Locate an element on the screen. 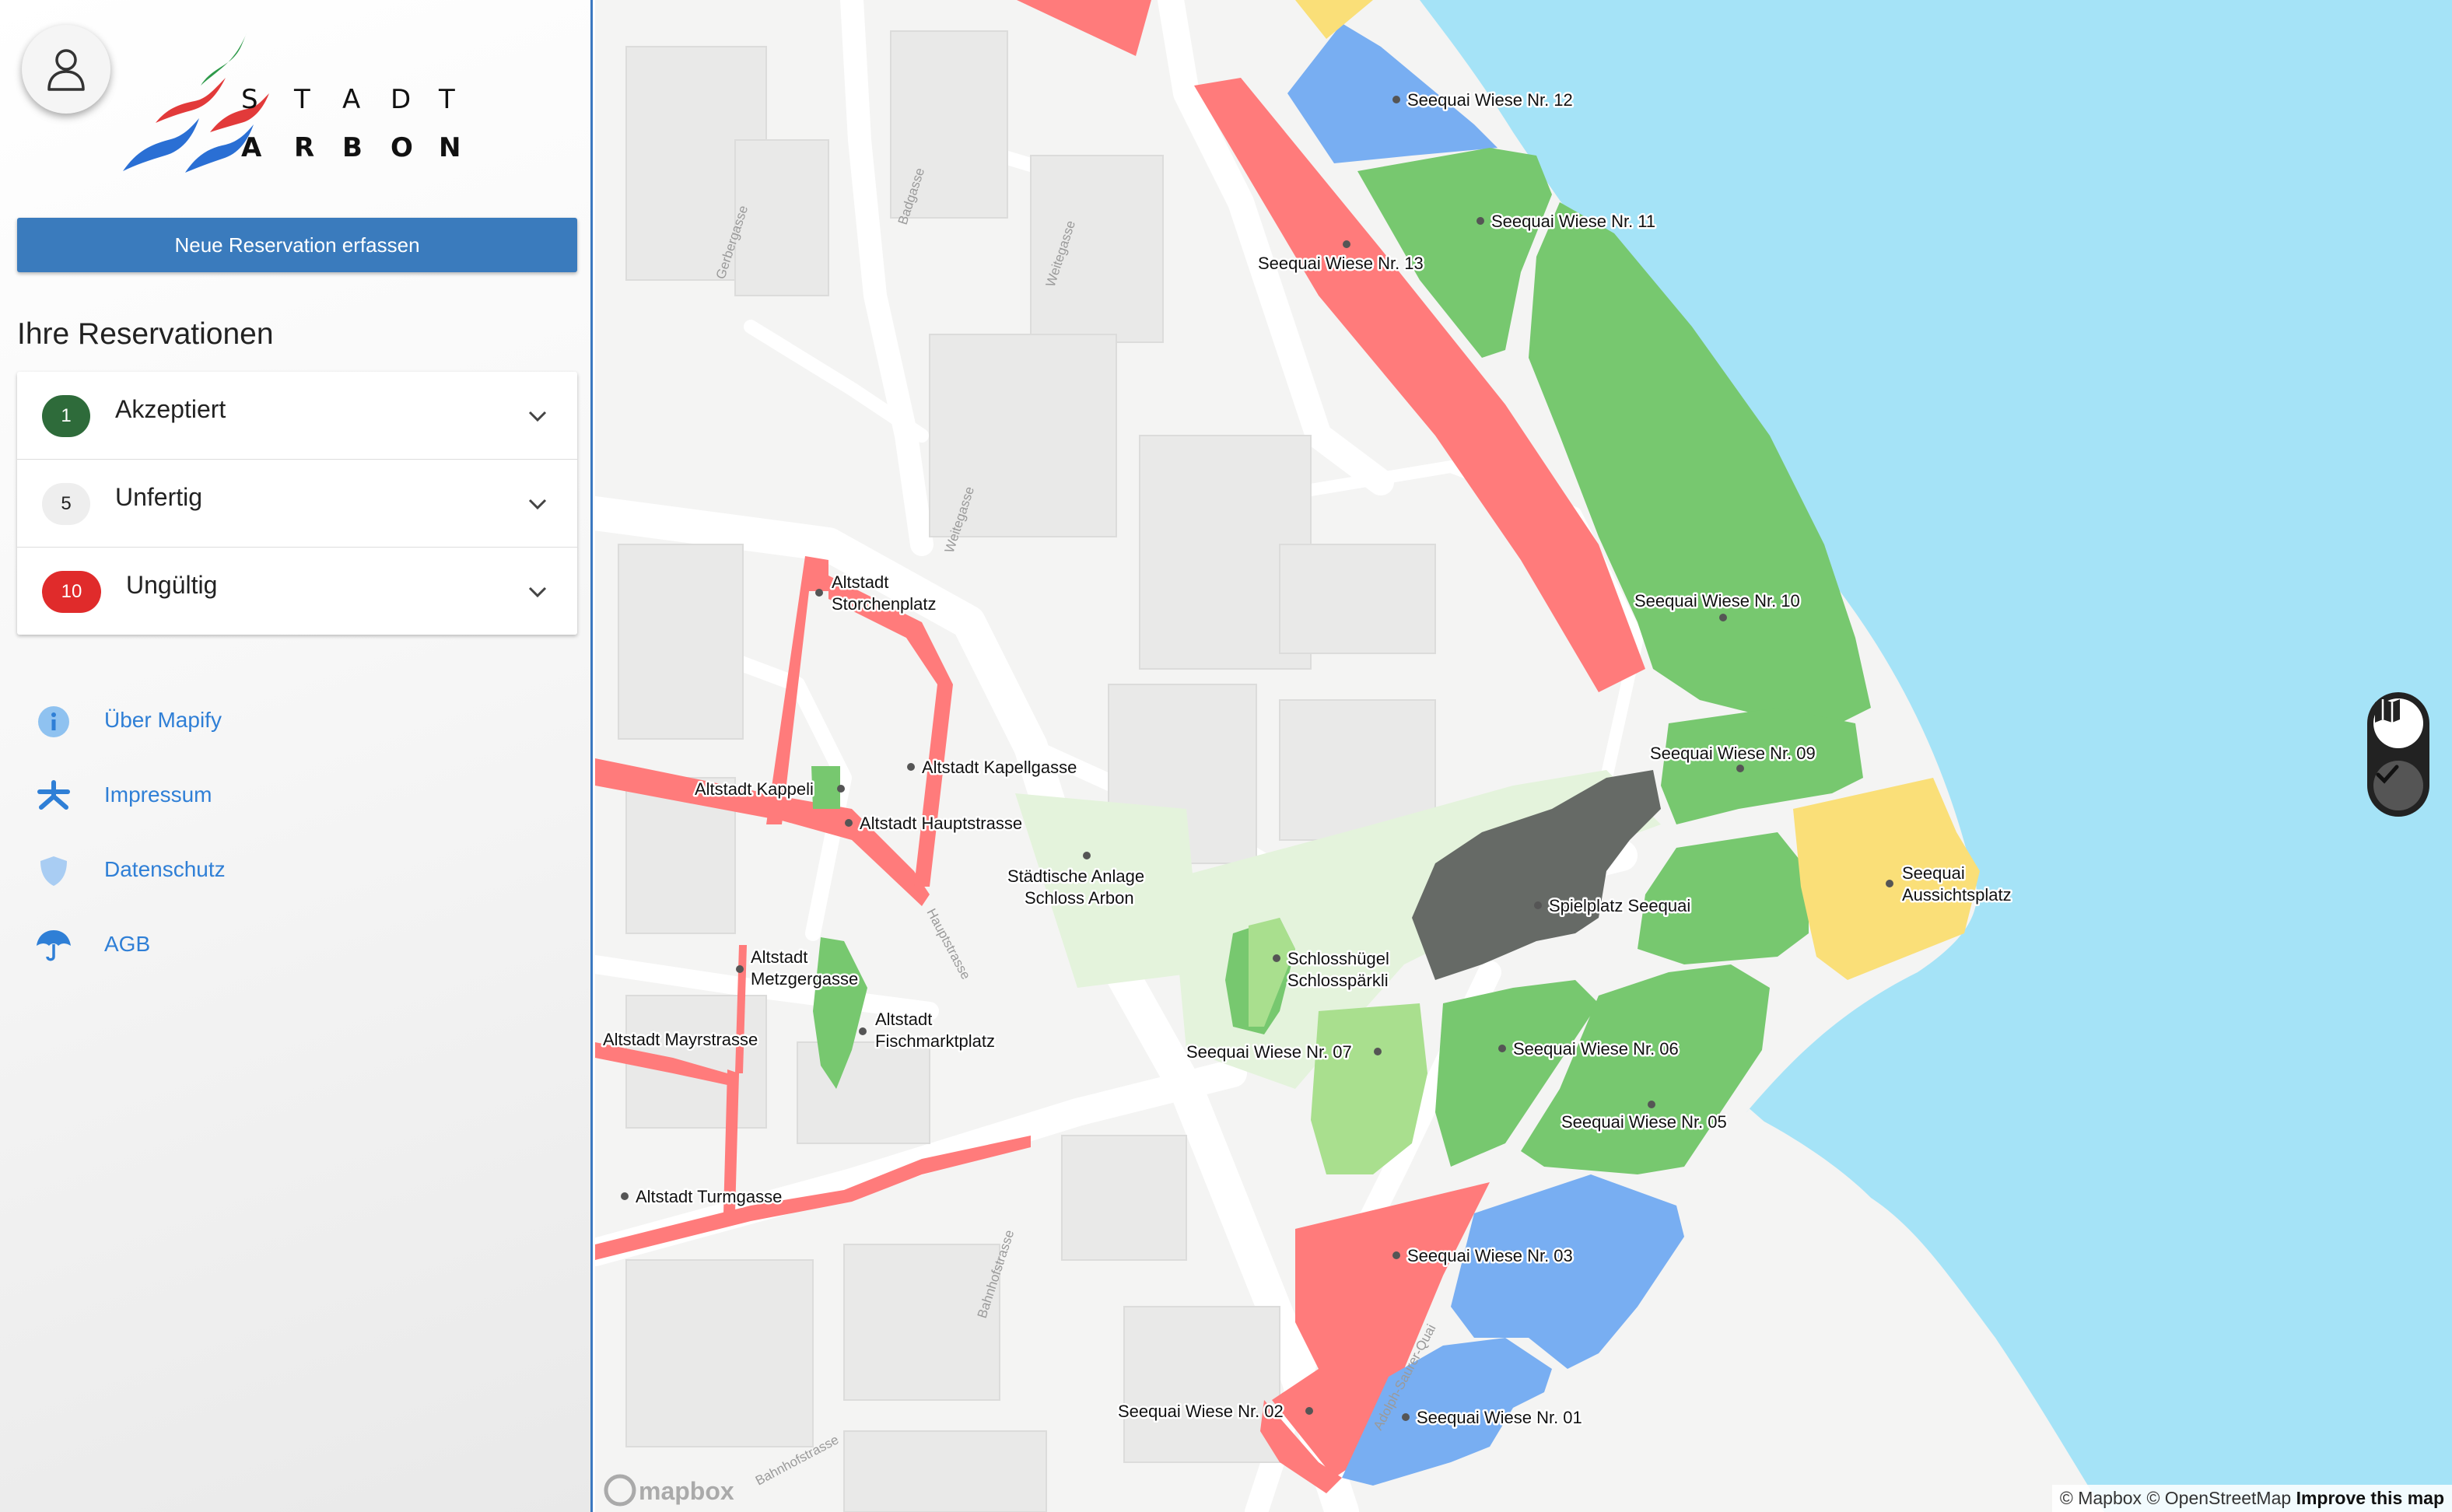  logo-letter: S is located at coordinates (249, 100).